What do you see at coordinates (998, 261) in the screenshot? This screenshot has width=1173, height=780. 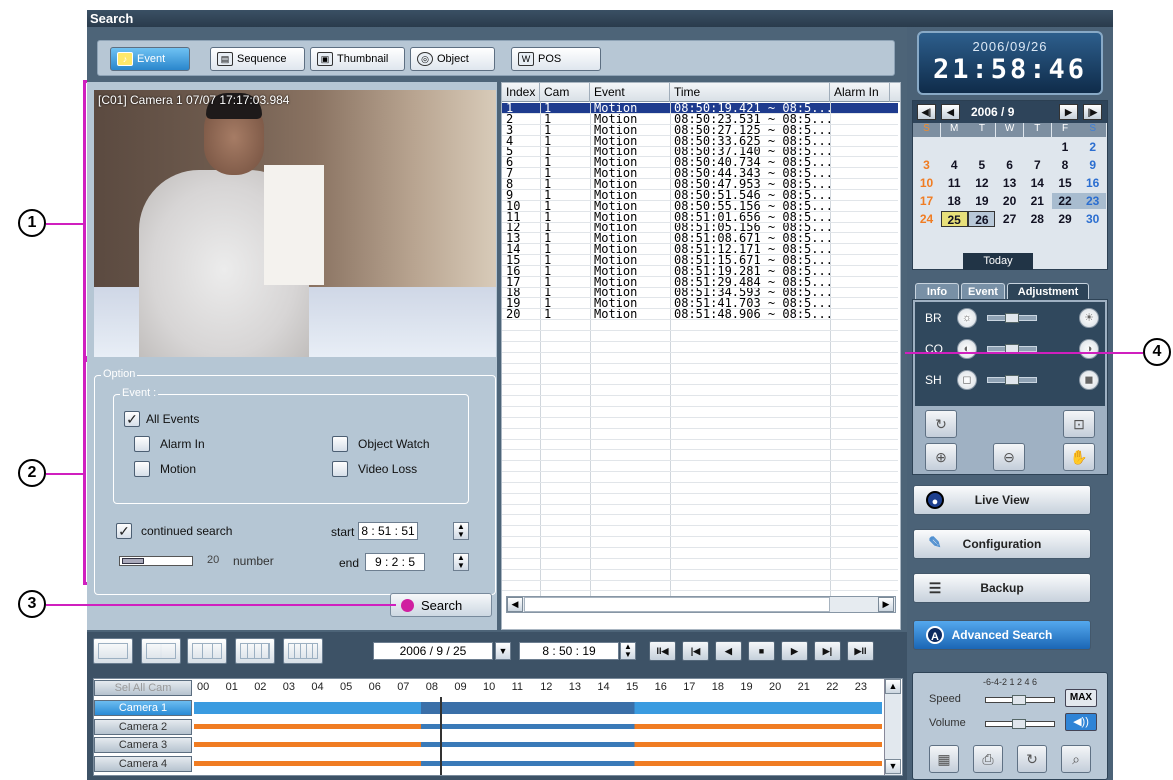 I see `today-button: Today` at bounding box center [998, 261].